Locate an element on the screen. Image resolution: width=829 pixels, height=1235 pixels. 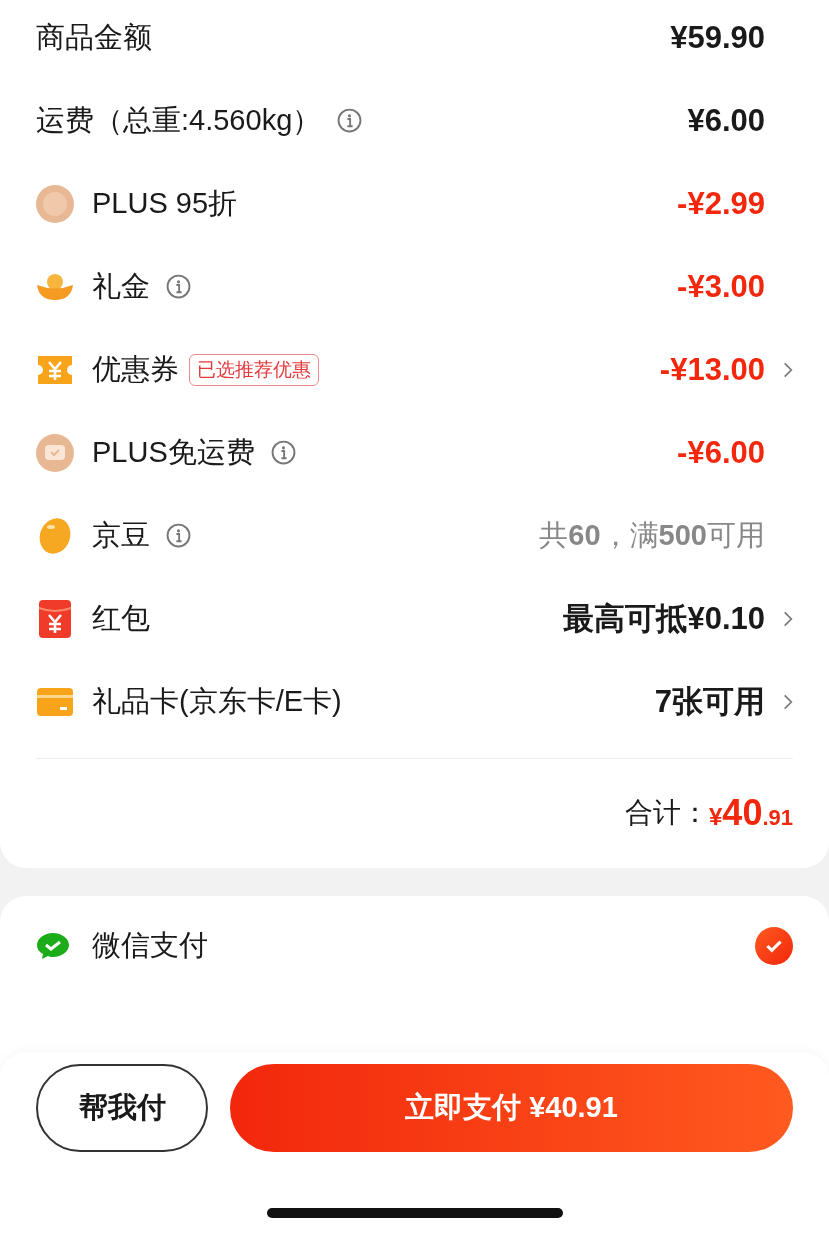
row-value: -¥2.99 is located at coordinates (721, 203).